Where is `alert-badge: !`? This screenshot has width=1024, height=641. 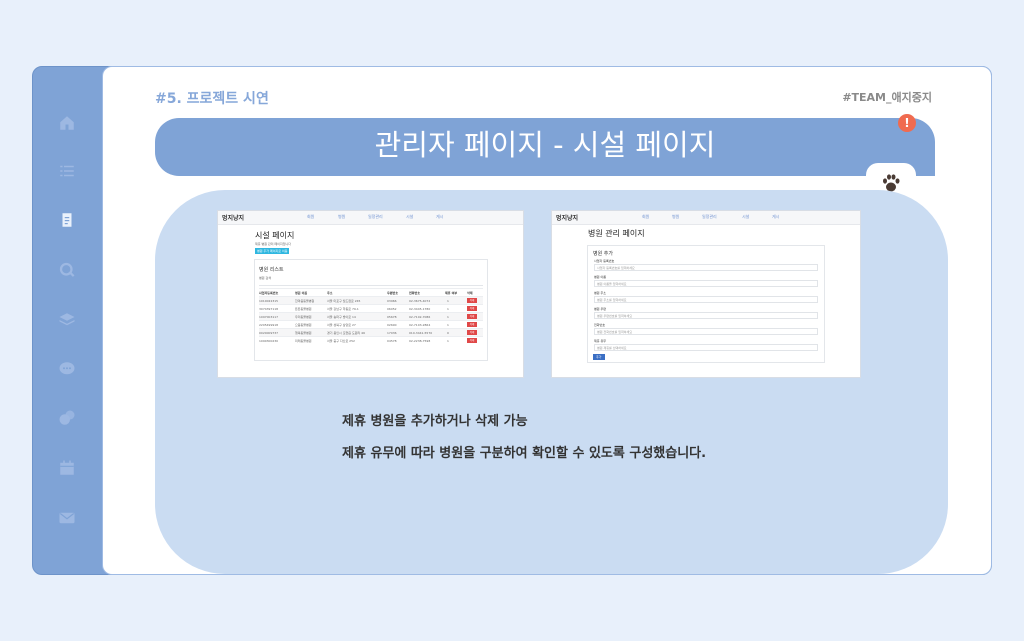 alert-badge: ! is located at coordinates (907, 123).